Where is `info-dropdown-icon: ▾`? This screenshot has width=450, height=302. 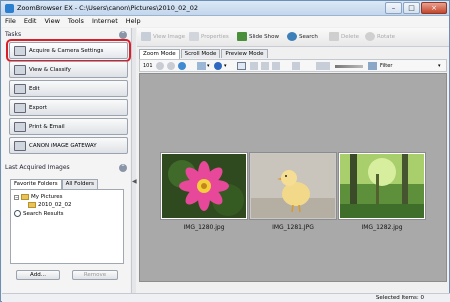 info-dropdown-icon: ▾ is located at coordinates (225, 66).